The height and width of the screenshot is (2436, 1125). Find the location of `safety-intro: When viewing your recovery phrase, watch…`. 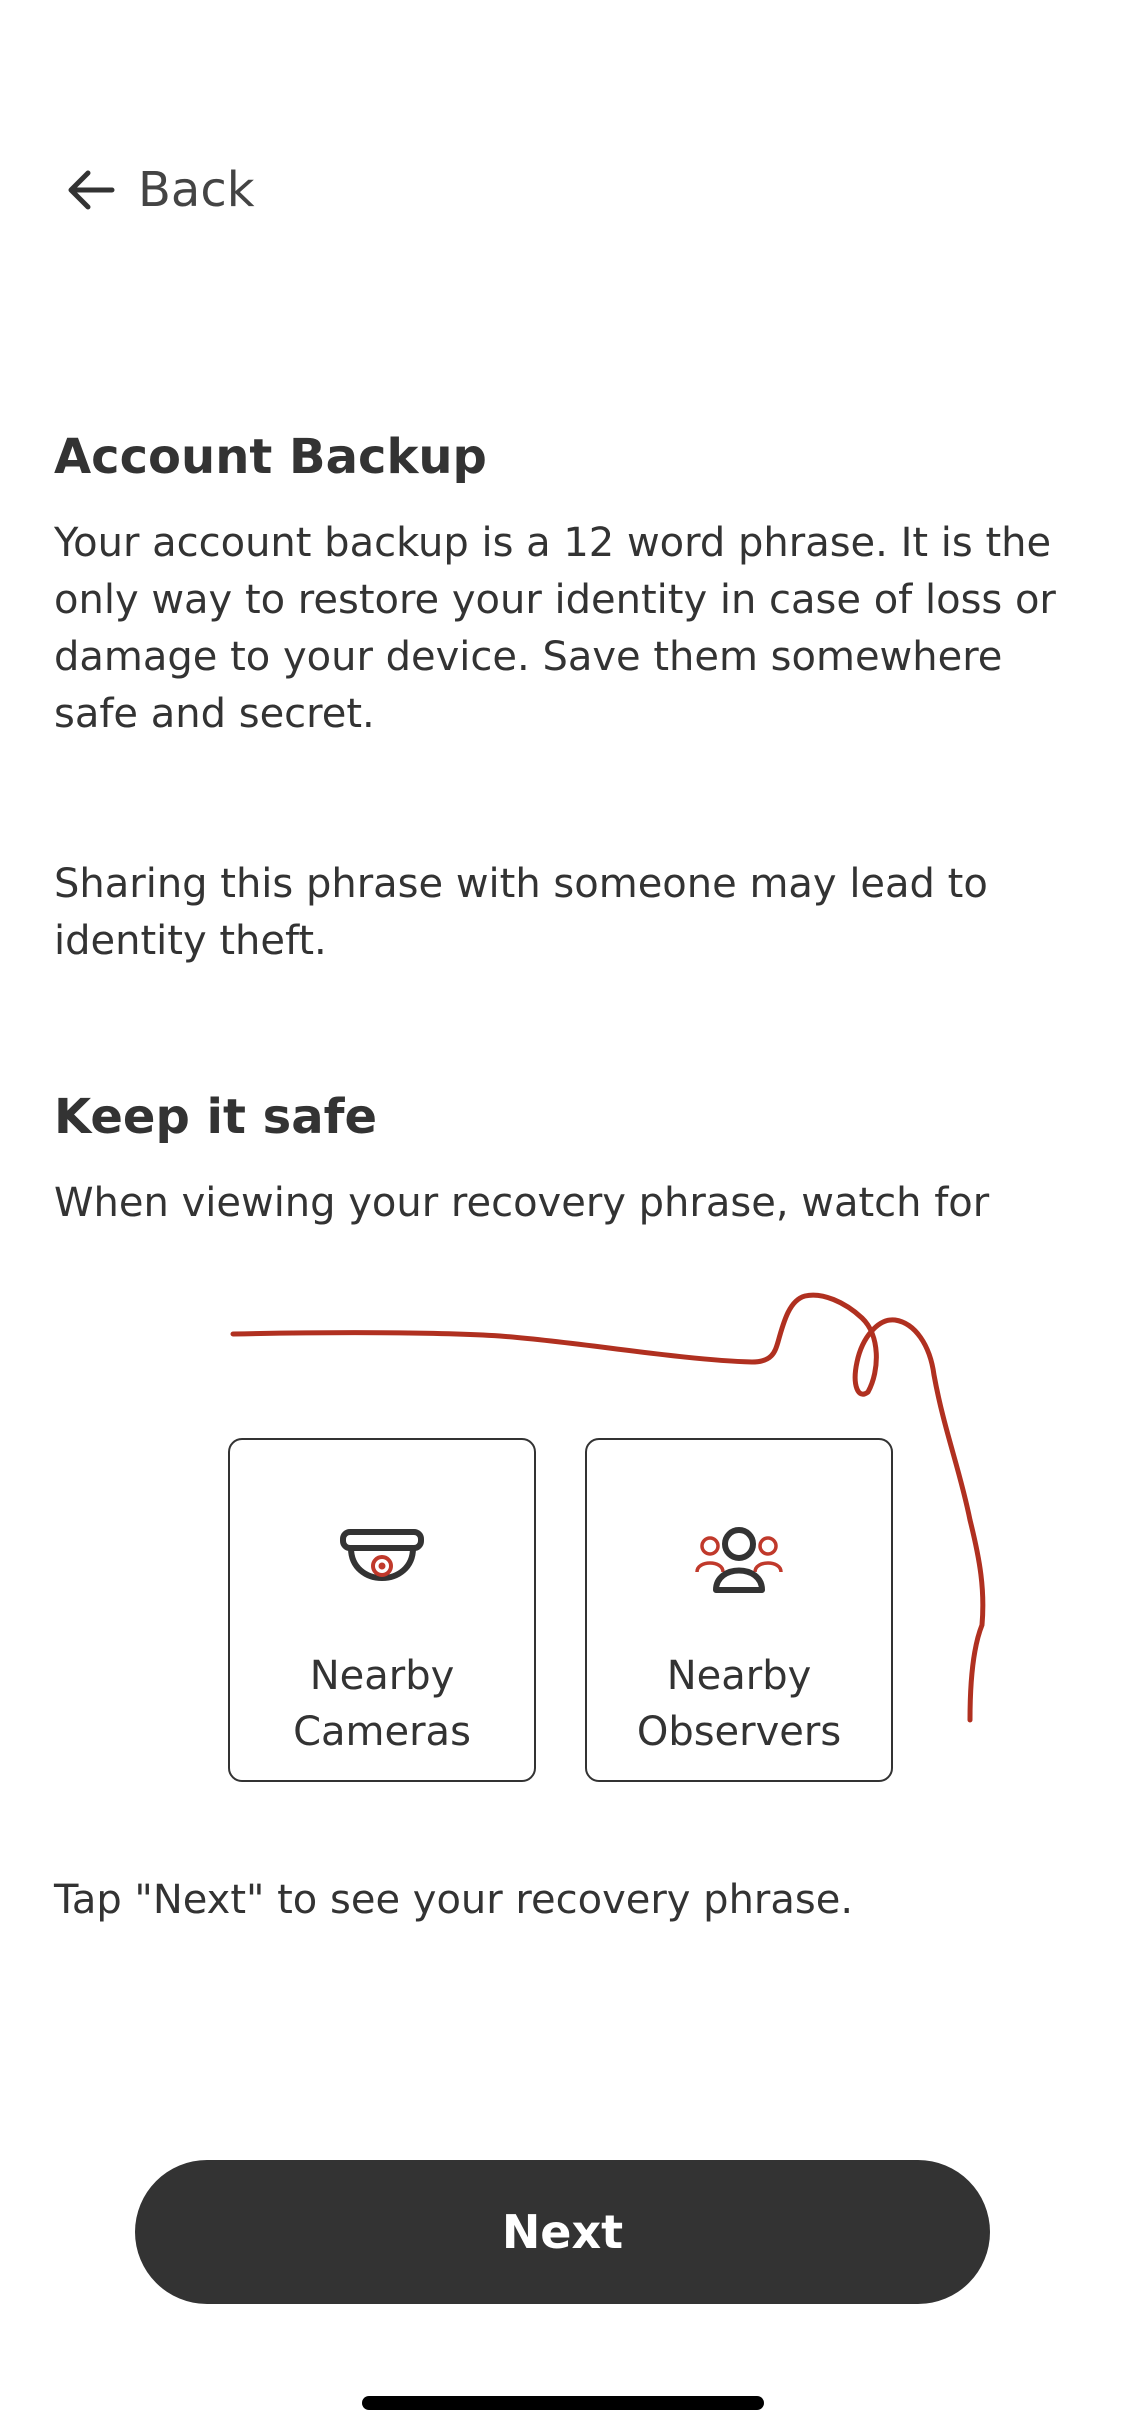

safety-intro: When viewing your recovery phrase, watch… is located at coordinates (522, 1203).